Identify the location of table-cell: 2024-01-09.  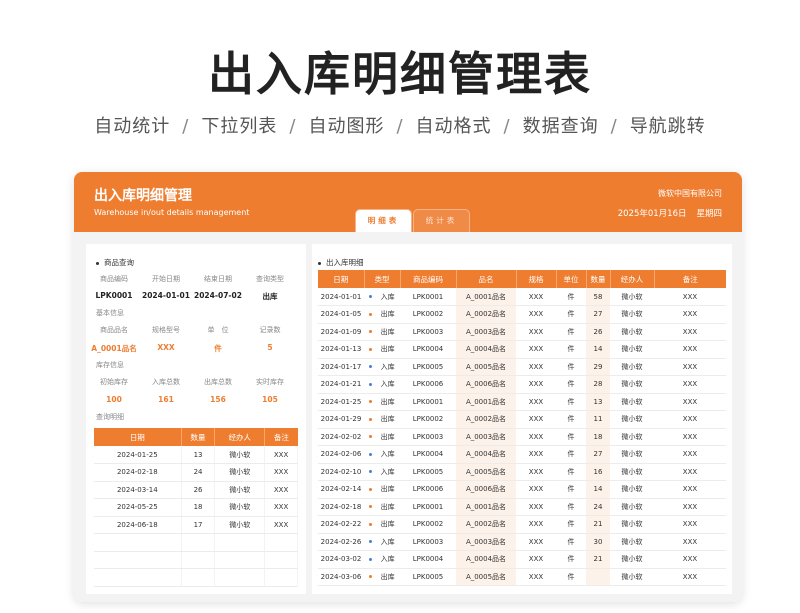
(341, 332).